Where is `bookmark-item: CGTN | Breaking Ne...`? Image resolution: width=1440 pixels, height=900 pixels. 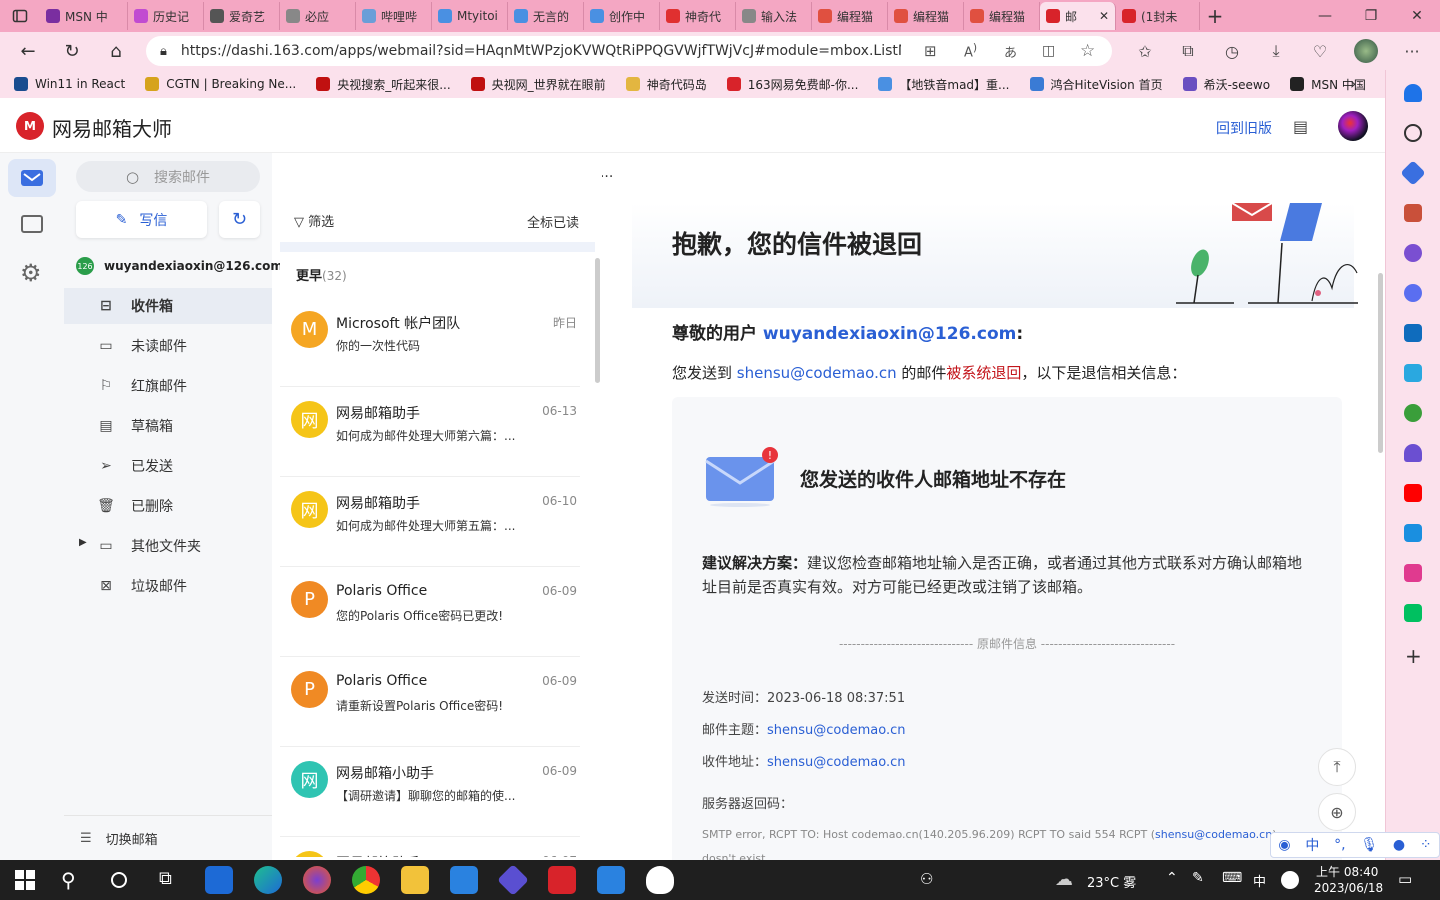
bookmark-item: CGTN | Breaking Ne... is located at coordinates (220, 84).